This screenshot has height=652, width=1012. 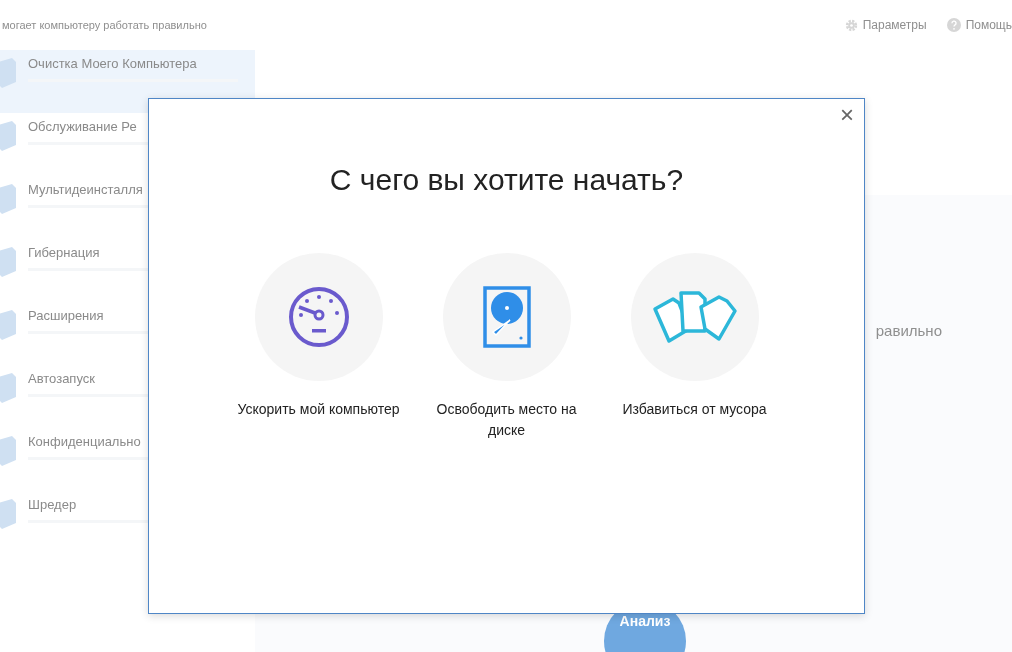 What do you see at coordinates (851, 25) in the screenshot?
I see `settings-icon` at bounding box center [851, 25].